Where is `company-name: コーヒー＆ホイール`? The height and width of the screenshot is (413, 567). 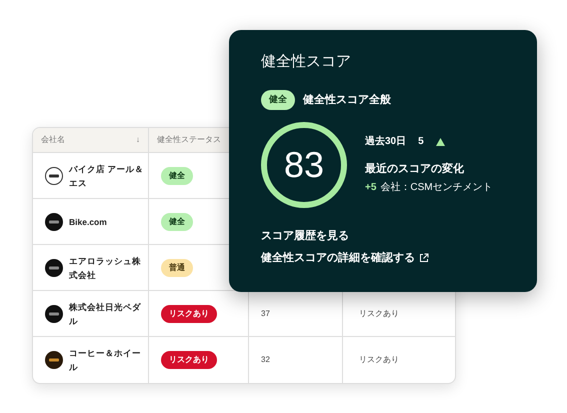 company-name: コーヒー＆ホイール is located at coordinates (105, 360).